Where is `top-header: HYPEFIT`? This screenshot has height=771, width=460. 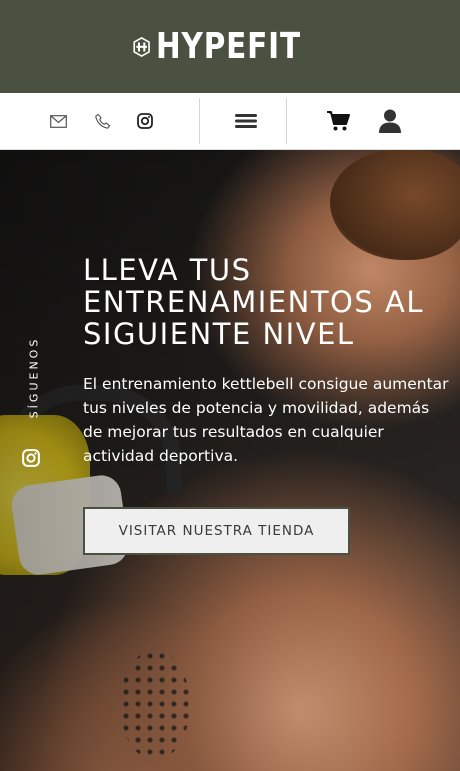 top-header: HYPEFIT is located at coordinates (230, 46).